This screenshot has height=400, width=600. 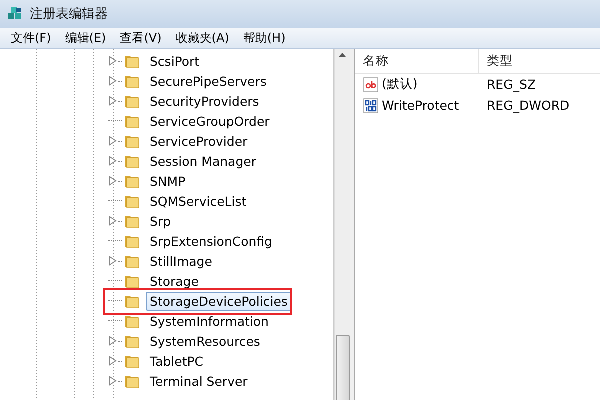 What do you see at coordinates (198, 201) in the screenshot?
I see `tree-item: SQMServiceList` at bounding box center [198, 201].